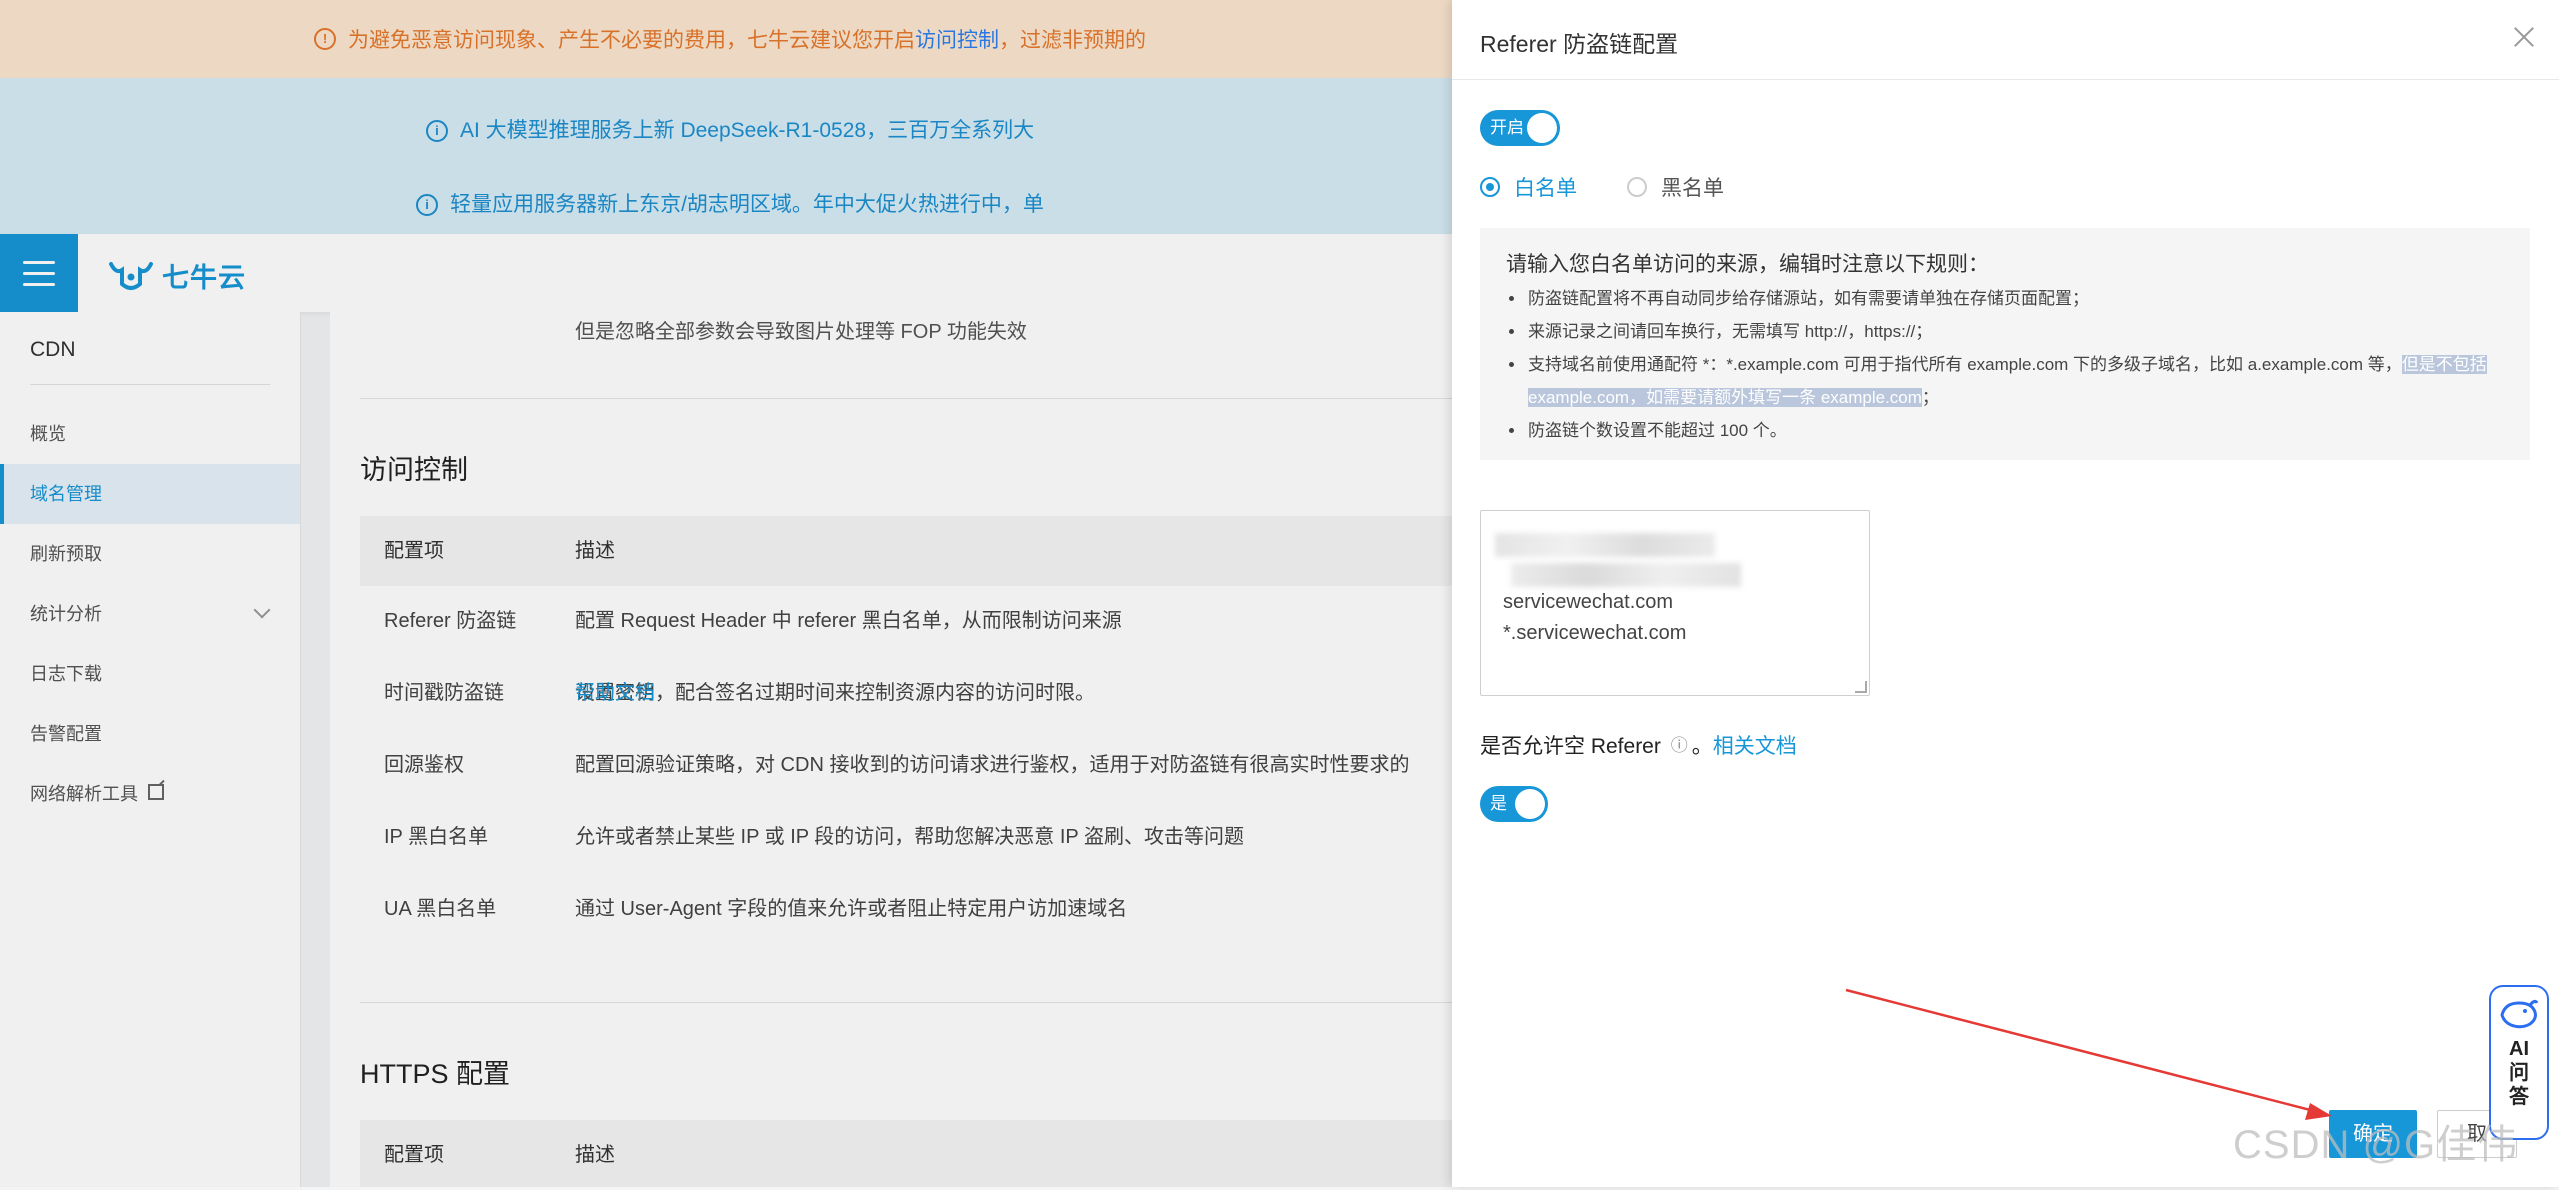 The image size is (2559, 1190). I want to click on whitelist-radio: 白名单, so click(1528, 187).